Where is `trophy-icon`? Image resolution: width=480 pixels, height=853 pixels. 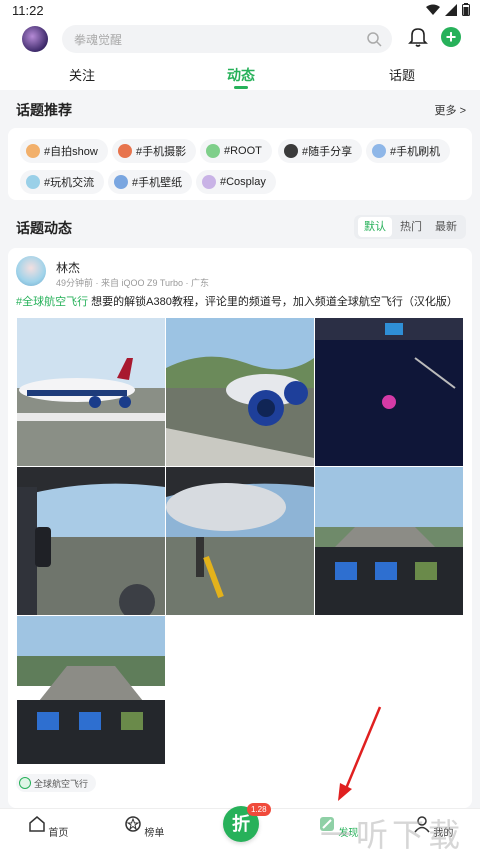
trophy-icon is located at coordinates (132, 824).